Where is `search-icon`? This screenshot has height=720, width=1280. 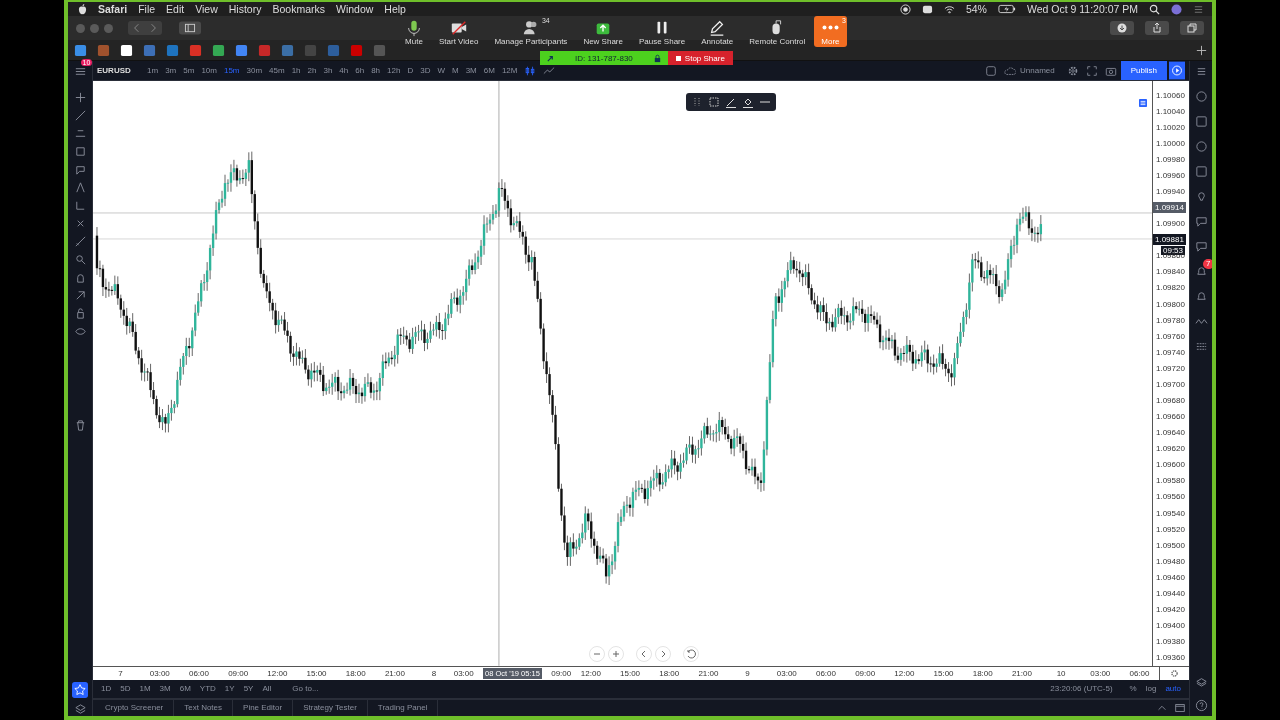 search-icon is located at coordinates (1154, 9).